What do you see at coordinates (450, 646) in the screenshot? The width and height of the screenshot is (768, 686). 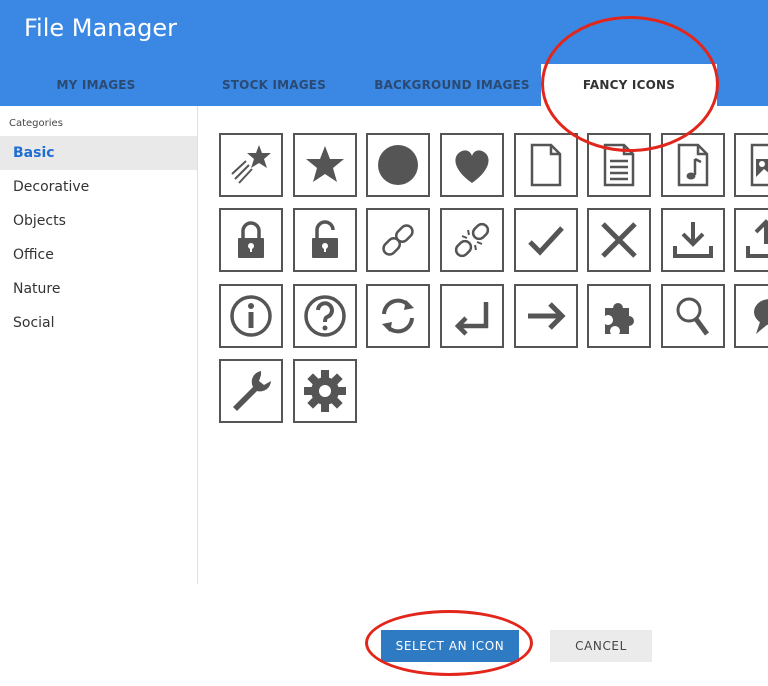 I see `select-icon-button: SELECT AN ICON` at bounding box center [450, 646].